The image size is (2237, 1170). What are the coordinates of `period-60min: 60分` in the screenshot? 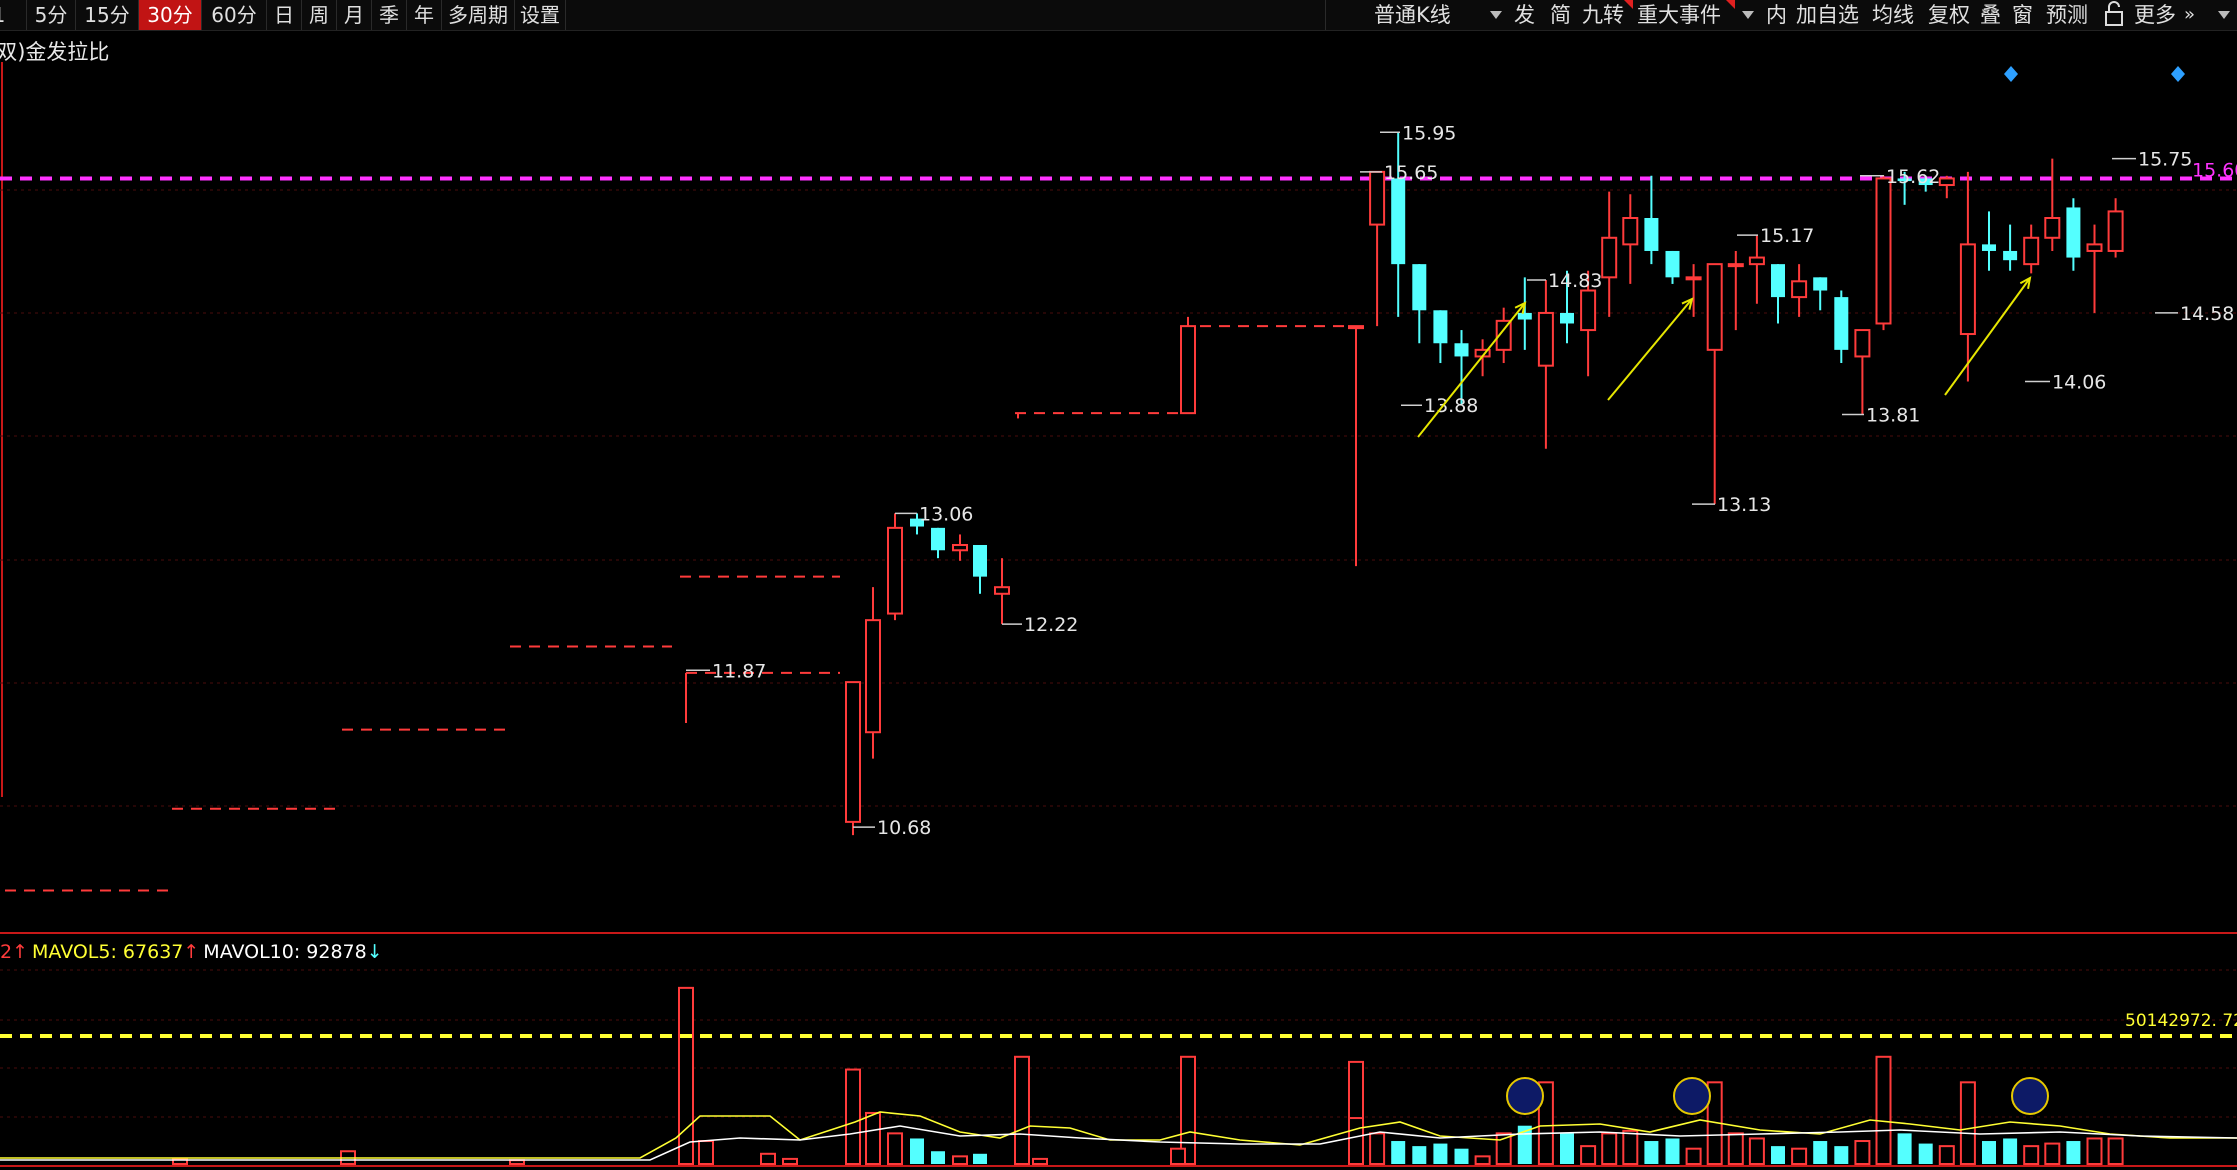 It's located at (234, 15).